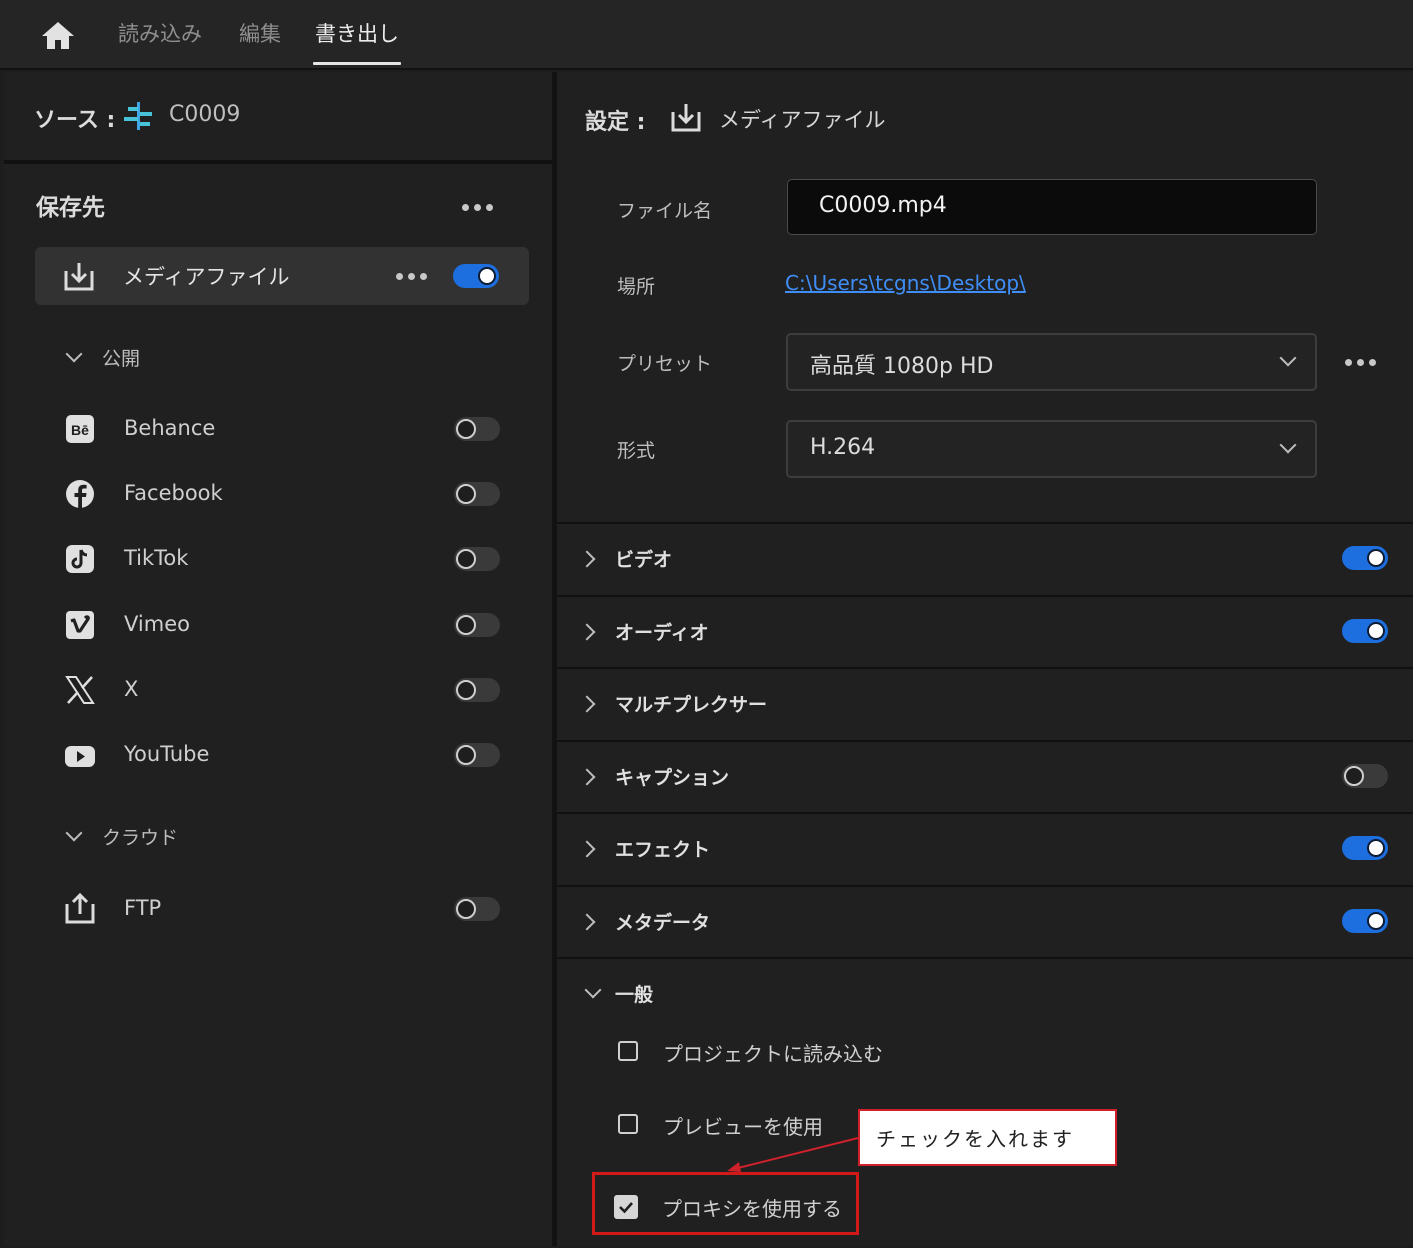  Describe the element at coordinates (773, 1052) in the screenshot. I see `import-into-project-label: プロジェクトに読み込む` at that location.